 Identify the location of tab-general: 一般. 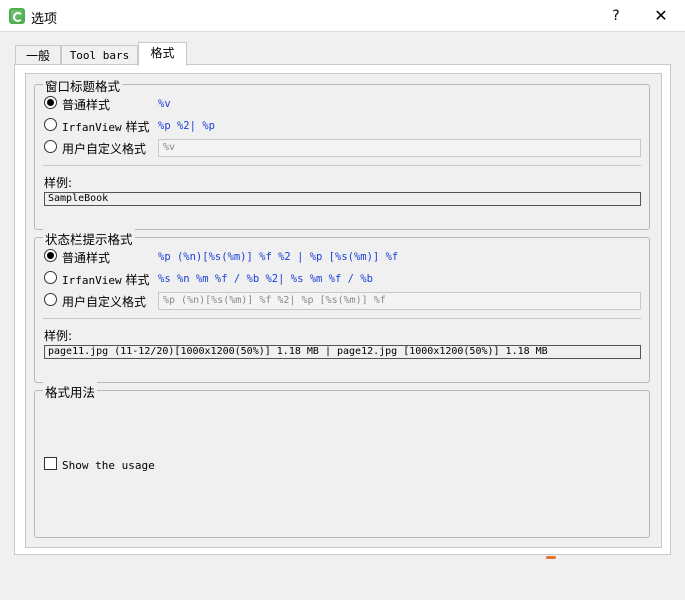
(38, 55).